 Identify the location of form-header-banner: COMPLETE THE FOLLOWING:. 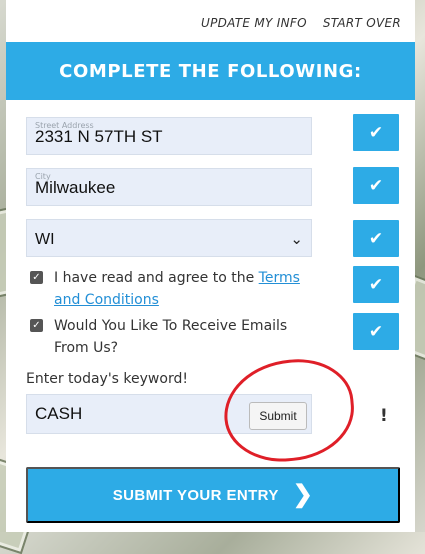
(210, 71).